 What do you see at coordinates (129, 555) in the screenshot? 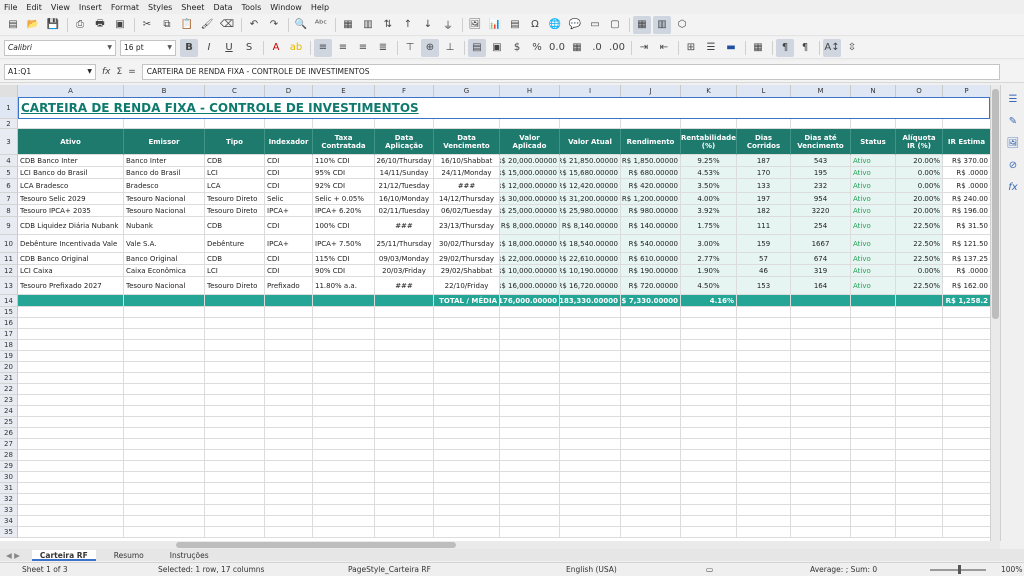
I see `tab-resumo: Resumo` at bounding box center [129, 555].